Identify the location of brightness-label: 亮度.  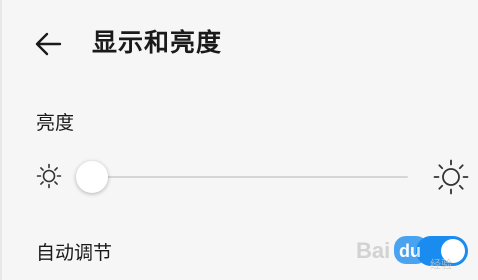
(55, 123).